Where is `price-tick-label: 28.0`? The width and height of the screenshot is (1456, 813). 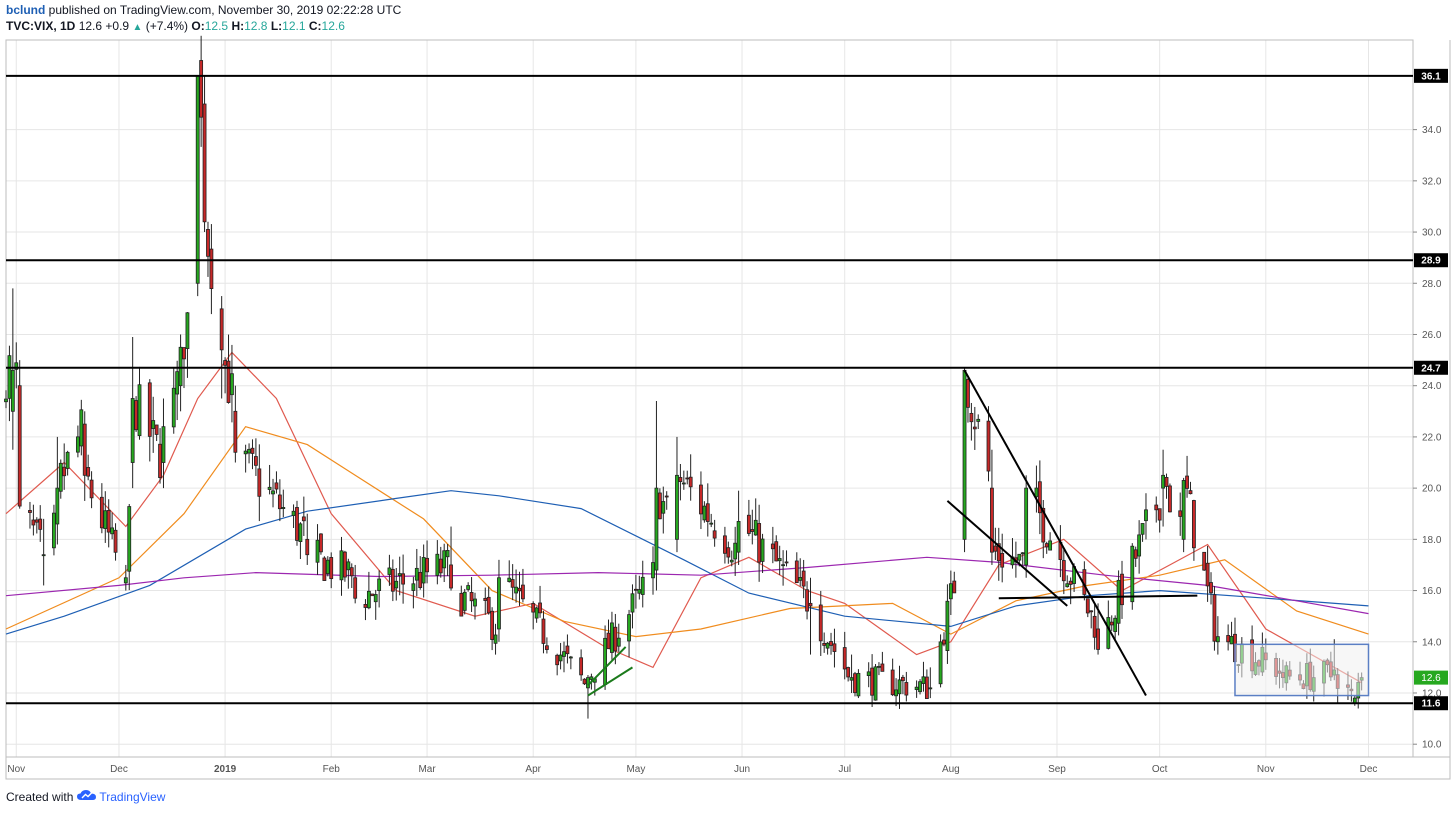 price-tick-label: 28.0 is located at coordinates (1432, 284).